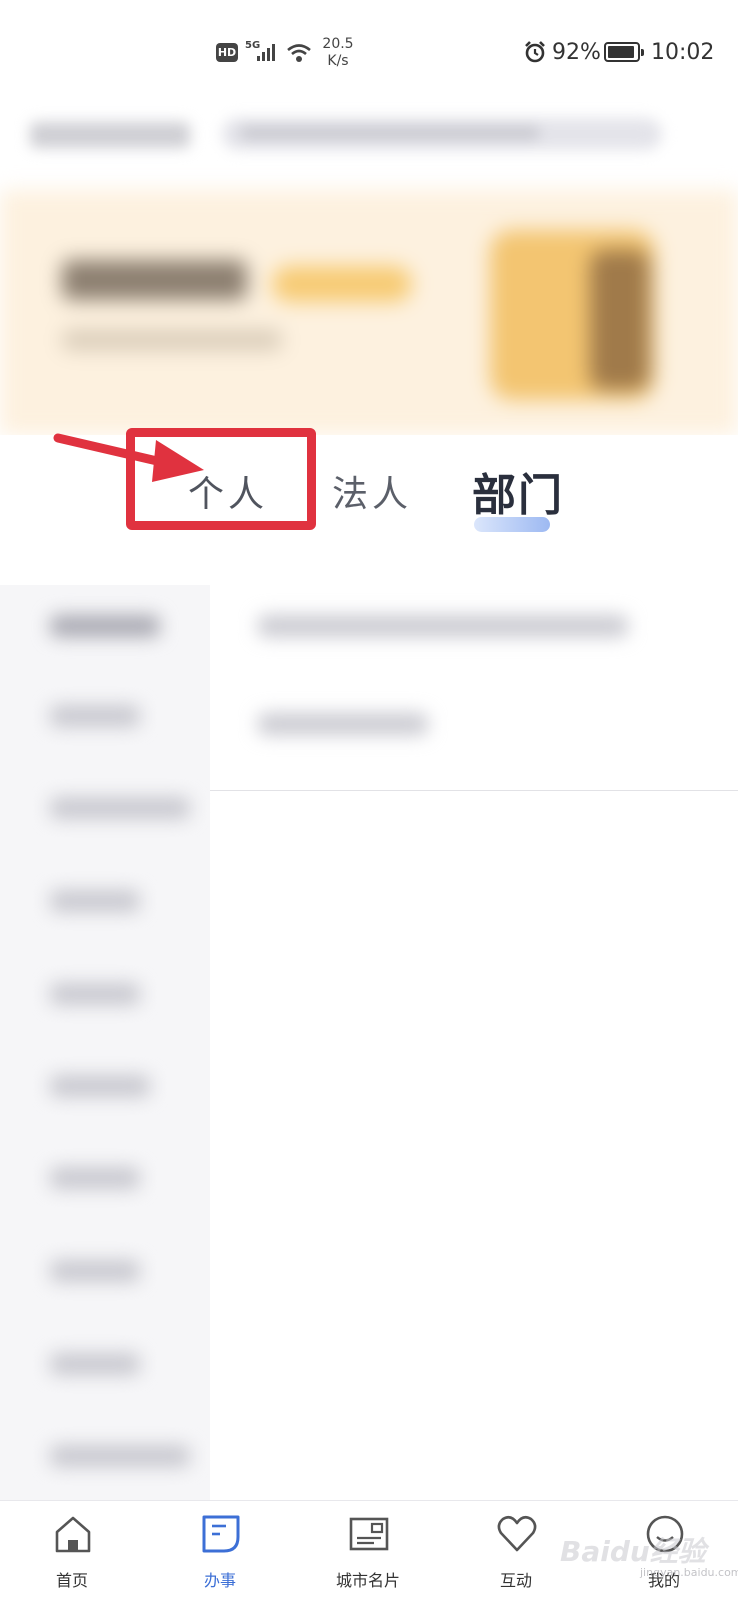 The height and width of the screenshot is (1600, 738). I want to click on heart-icon, so click(517, 1533).